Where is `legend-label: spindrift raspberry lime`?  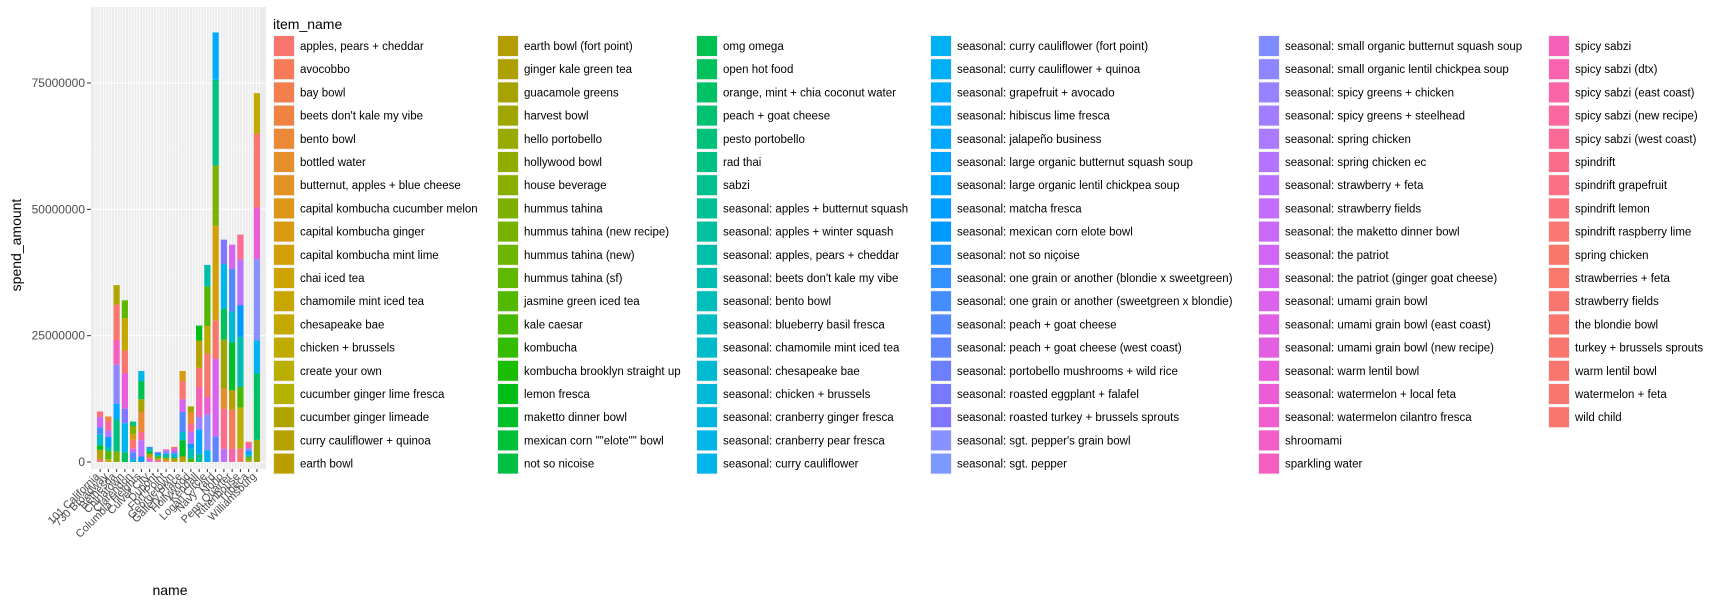
legend-label: spindrift raspberry lime is located at coordinates (1633, 233).